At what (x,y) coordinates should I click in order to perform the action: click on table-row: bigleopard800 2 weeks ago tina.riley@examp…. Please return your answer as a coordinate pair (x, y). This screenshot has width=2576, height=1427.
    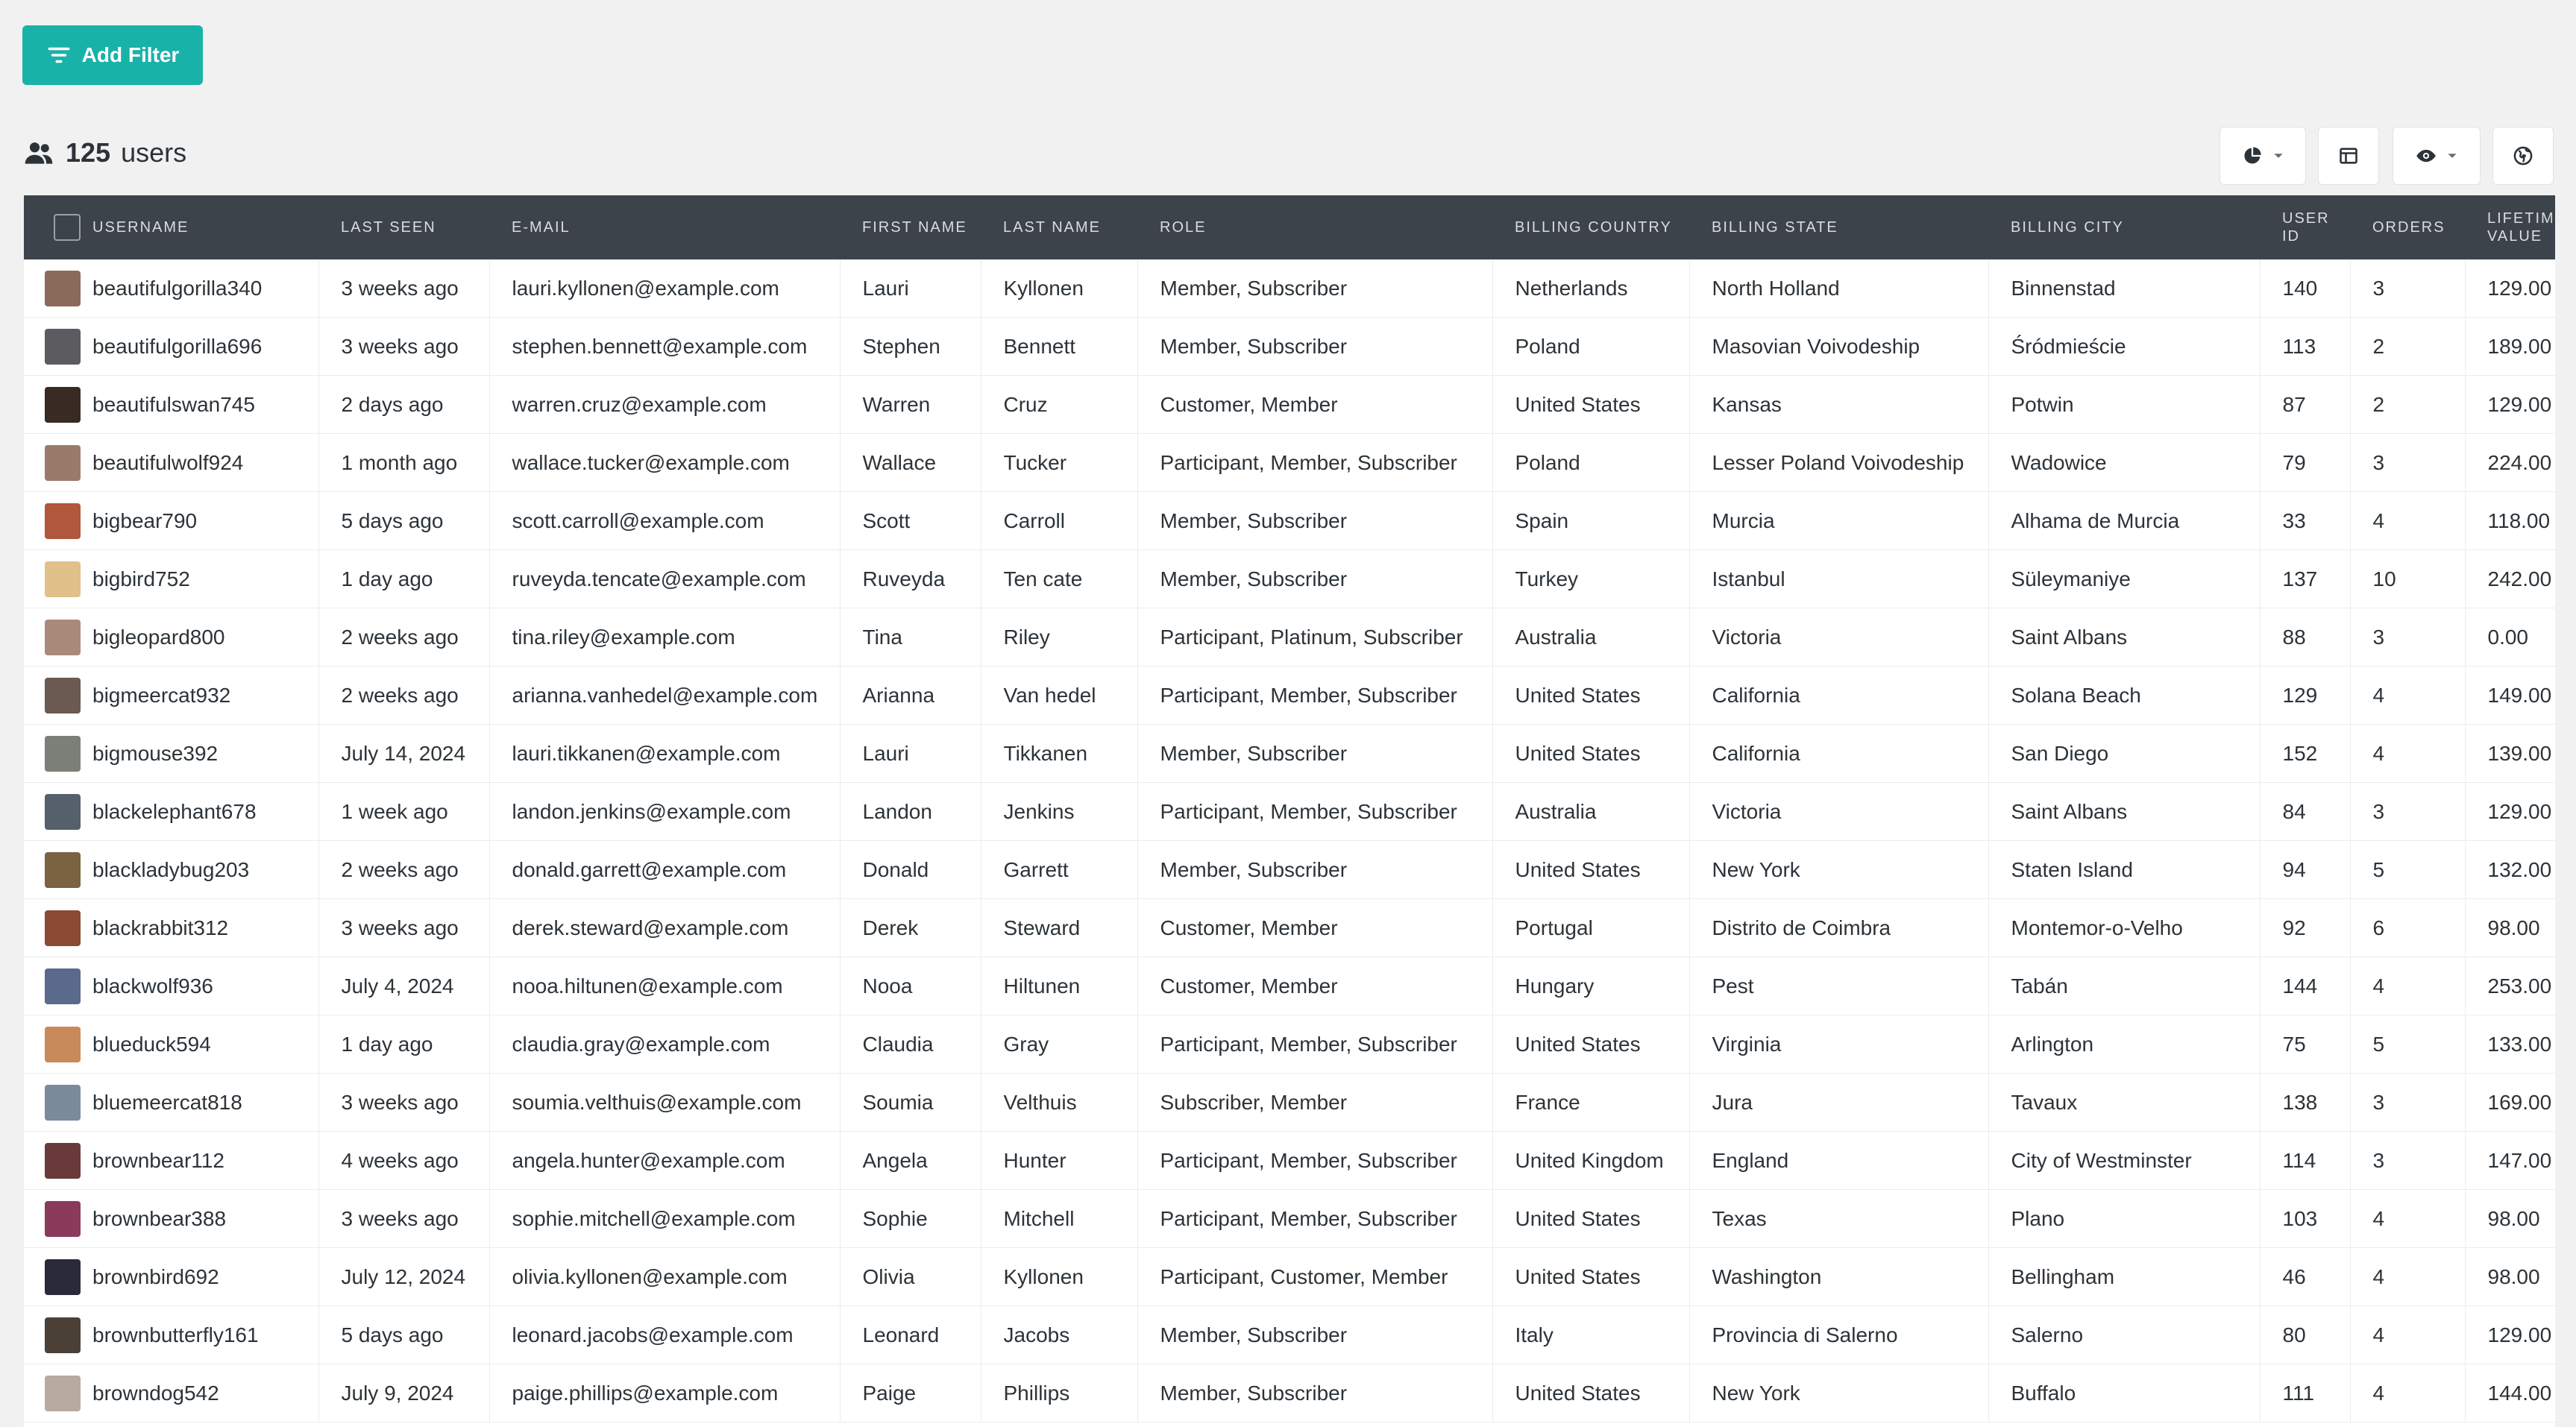
    Looking at the image, I should click on (1289, 638).